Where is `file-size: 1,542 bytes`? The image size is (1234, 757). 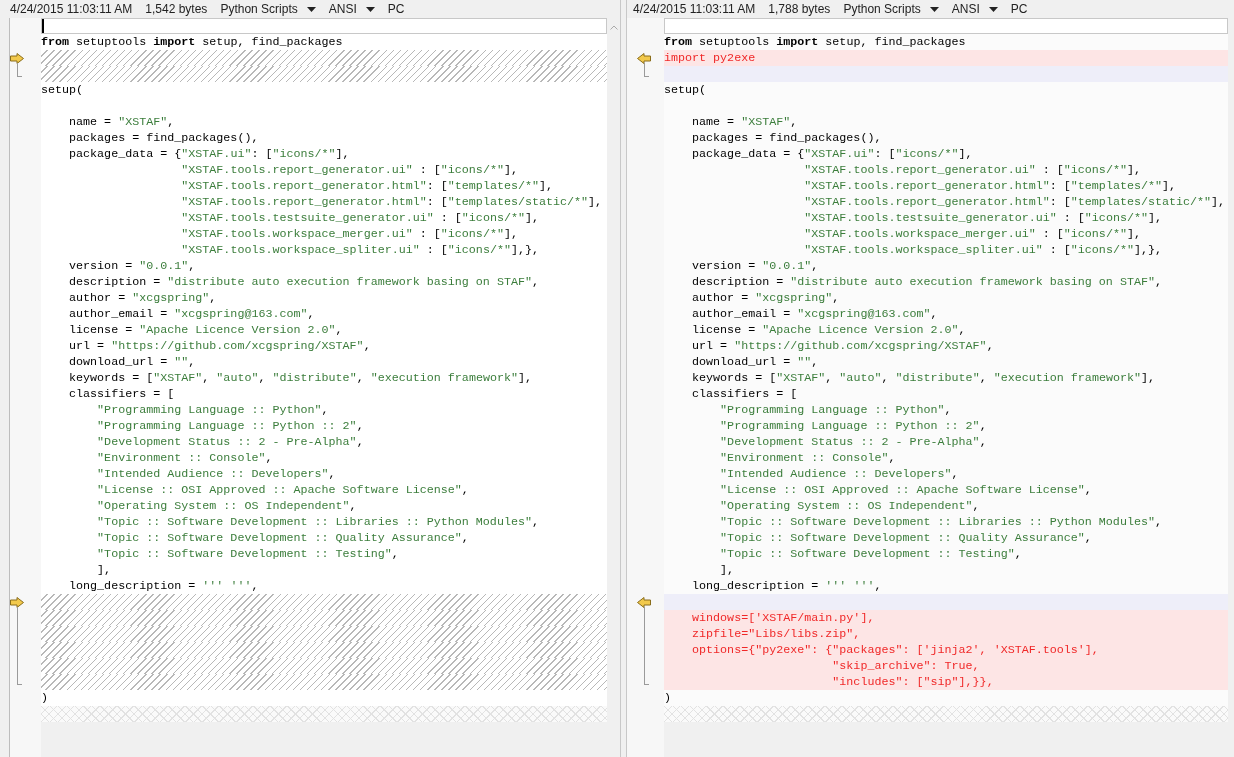
file-size: 1,542 bytes is located at coordinates (176, 9).